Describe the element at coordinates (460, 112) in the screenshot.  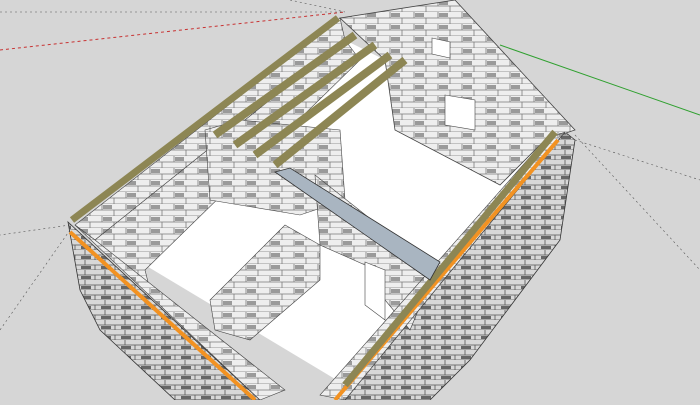
I see `gable-window` at that location.